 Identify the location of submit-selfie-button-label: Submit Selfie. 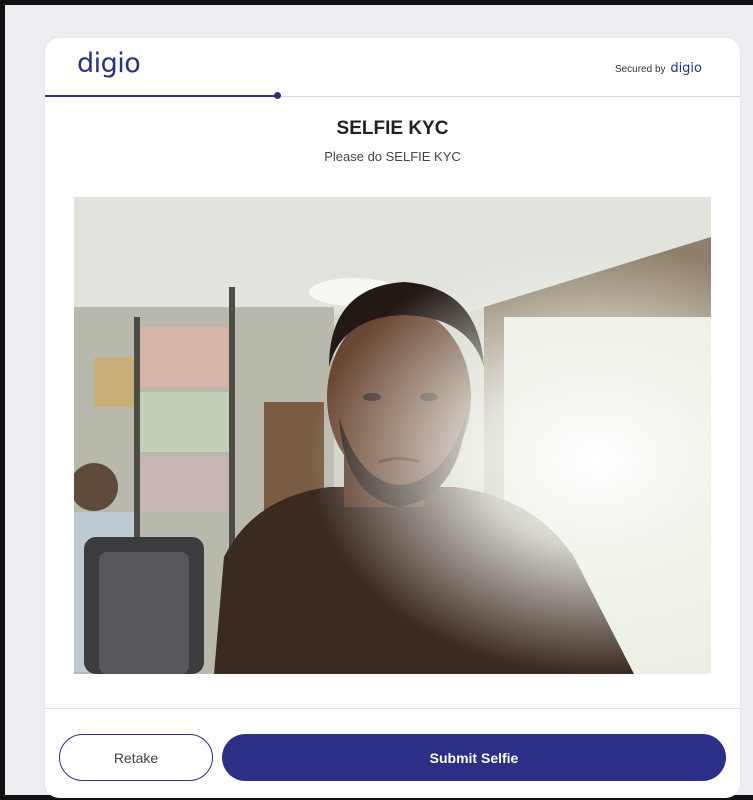
(474, 757).